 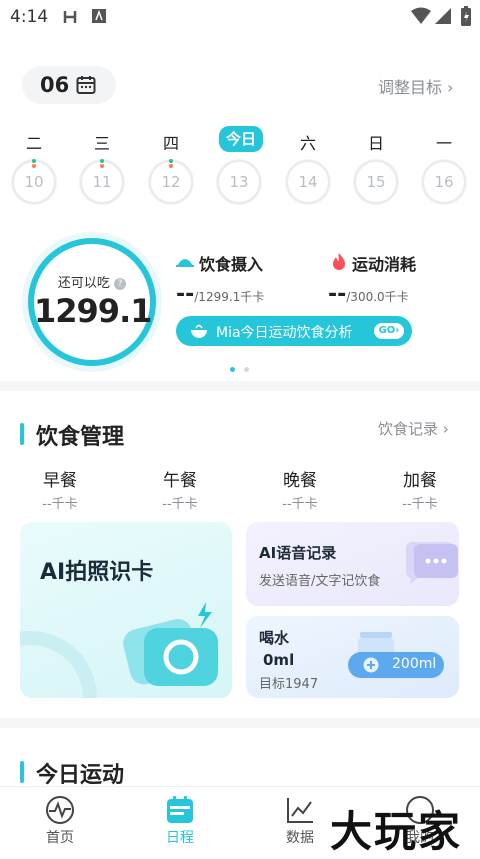 I want to click on day-number: 12, so click(x=171, y=182).